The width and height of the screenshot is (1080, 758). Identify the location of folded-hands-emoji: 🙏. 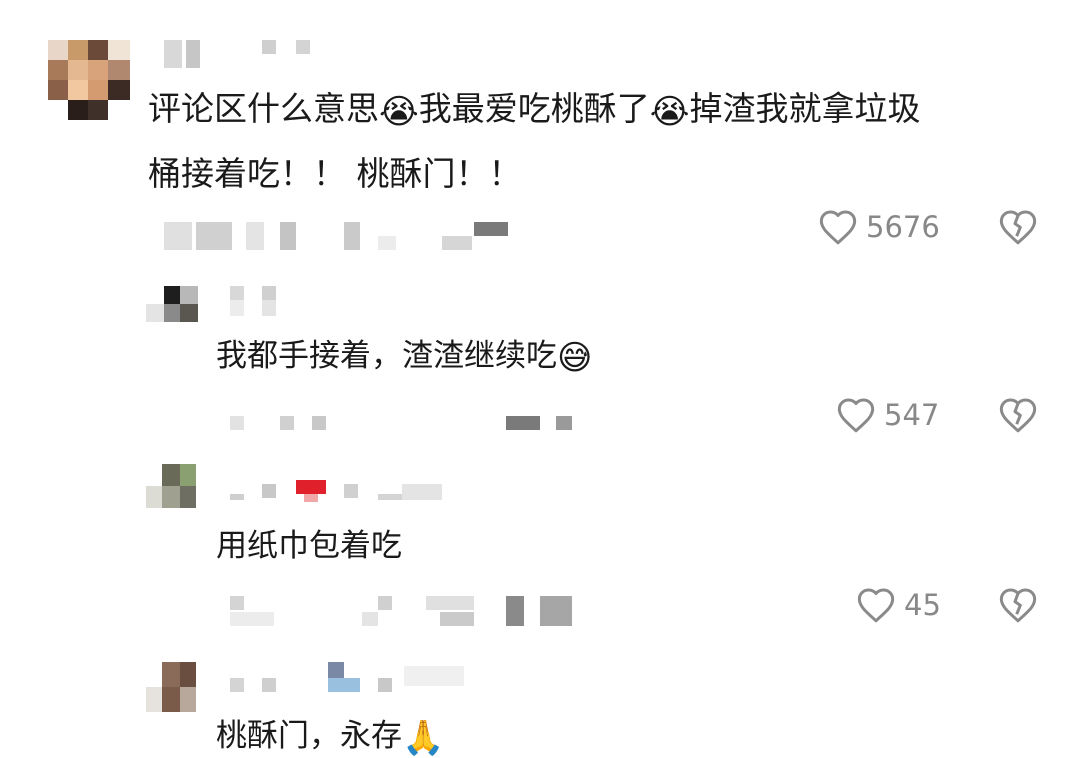
(423, 738).